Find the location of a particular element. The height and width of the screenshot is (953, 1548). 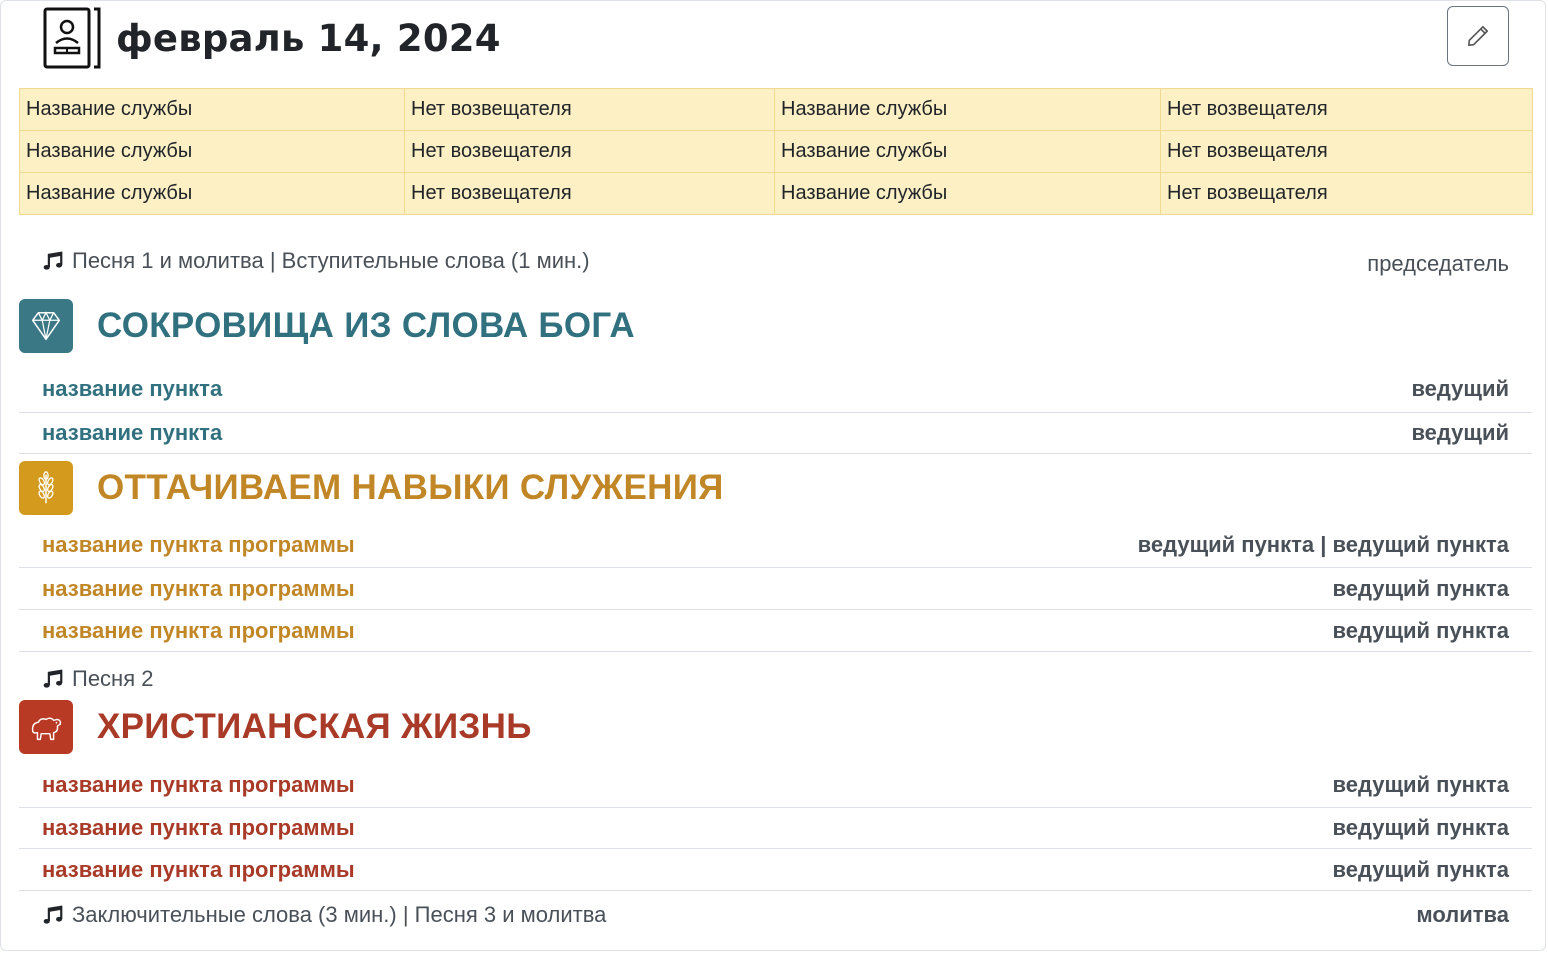

section-ministry: ОТТАЧИВАЕМ НАВЫКИ СЛУЖЕНИЯ is located at coordinates (371, 488).